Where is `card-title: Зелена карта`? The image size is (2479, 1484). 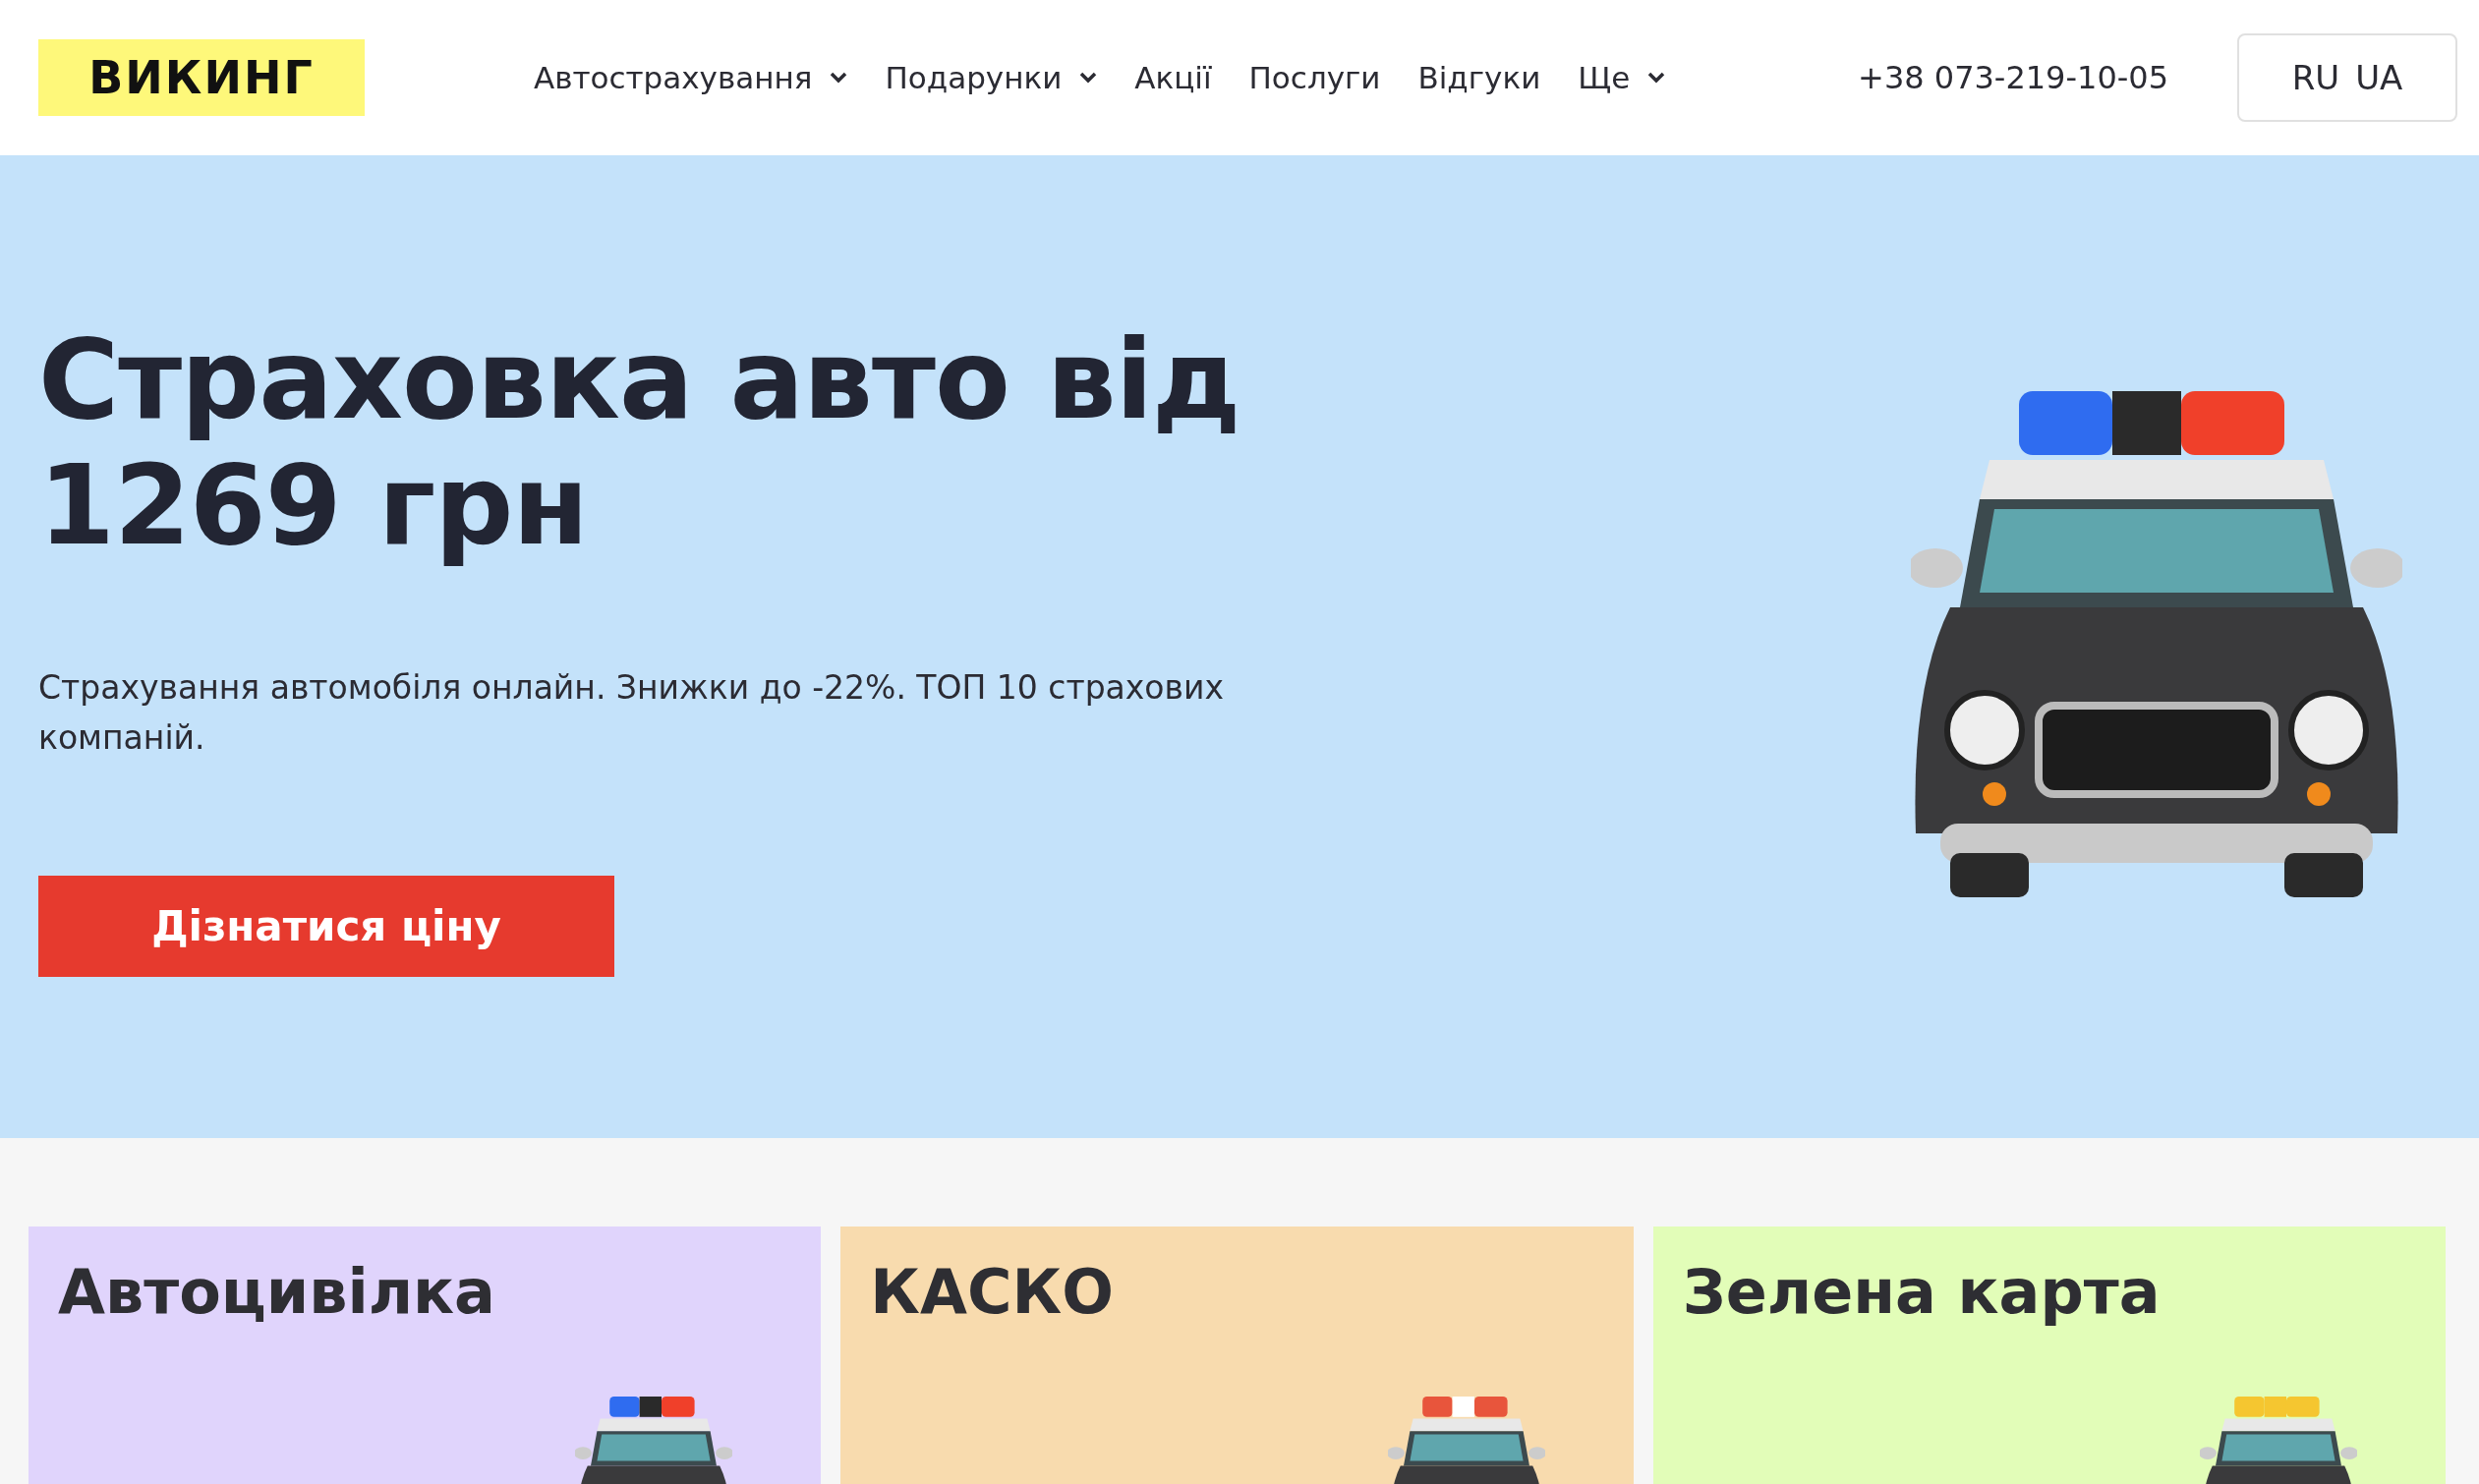
card-title: Зелена карта is located at coordinates (1922, 1292).